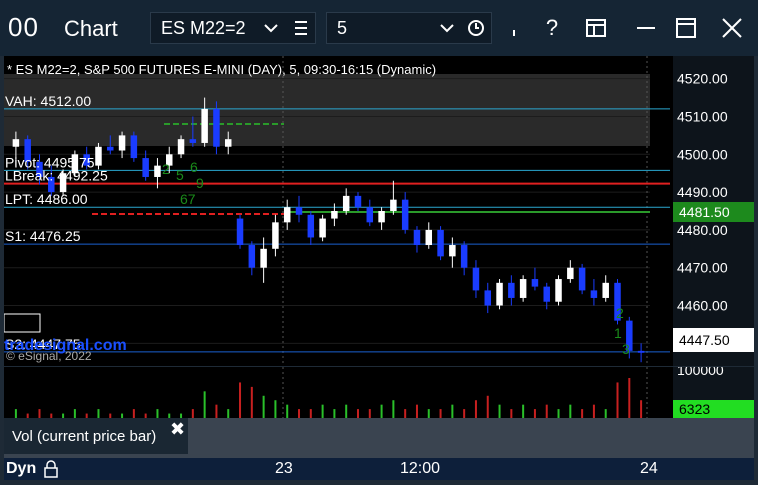 Image resolution: width=758 pixels, height=485 pixels. Describe the element at coordinates (596, 28) in the screenshot. I see `layout-icon` at that location.